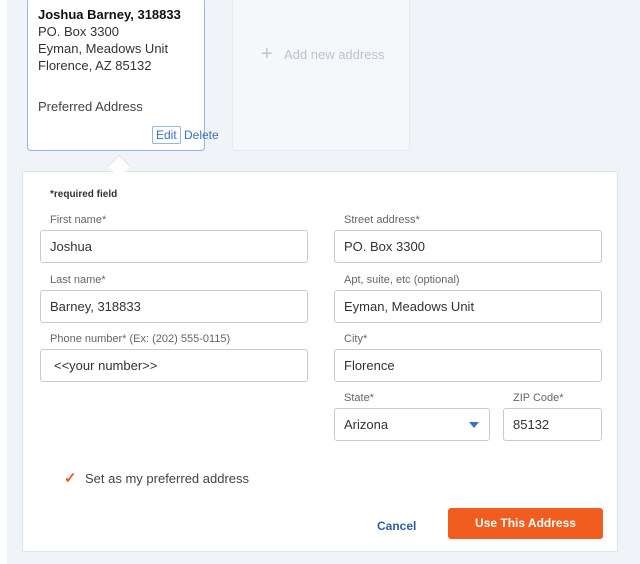 Image resolution: width=640 pixels, height=564 pixels. Describe the element at coordinates (174, 306) in the screenshot. I see `last-name-field: Barney, 318833` at that location.